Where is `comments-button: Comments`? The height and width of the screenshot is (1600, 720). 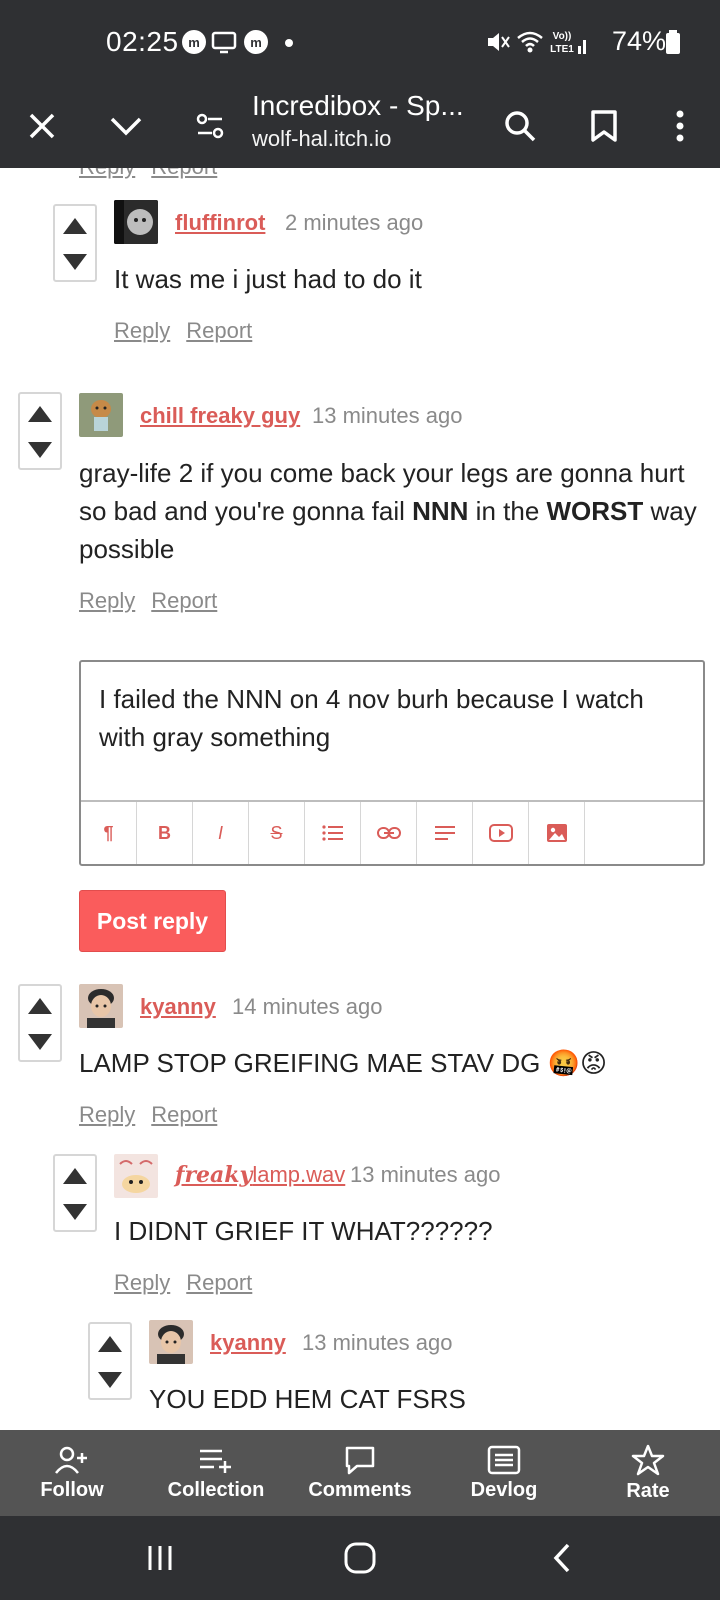
comments-button: Comments is located at coordinates (360, 1473).